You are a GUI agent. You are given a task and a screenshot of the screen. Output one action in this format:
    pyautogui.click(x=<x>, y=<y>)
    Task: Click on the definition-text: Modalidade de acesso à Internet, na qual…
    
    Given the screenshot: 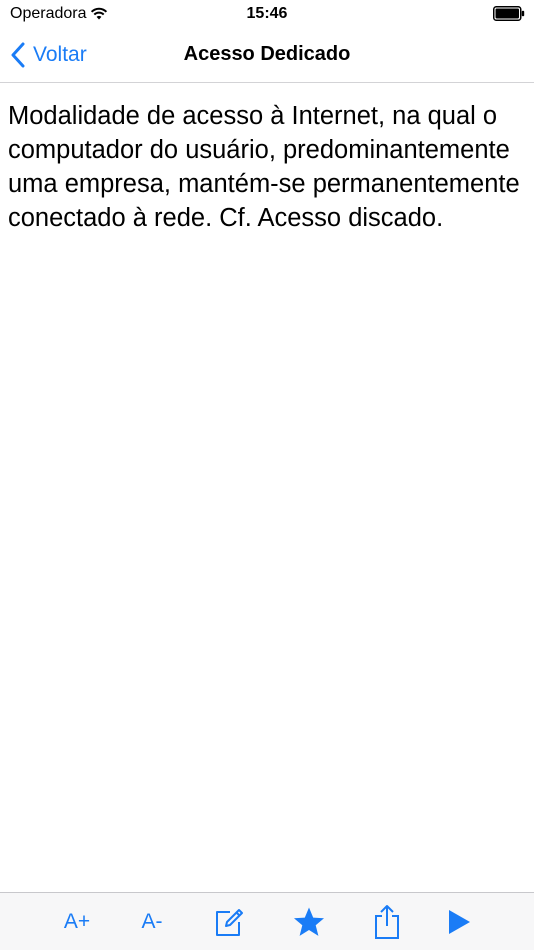 What is the action you would take?
    pyautogui.click(x=264, y=167)
    